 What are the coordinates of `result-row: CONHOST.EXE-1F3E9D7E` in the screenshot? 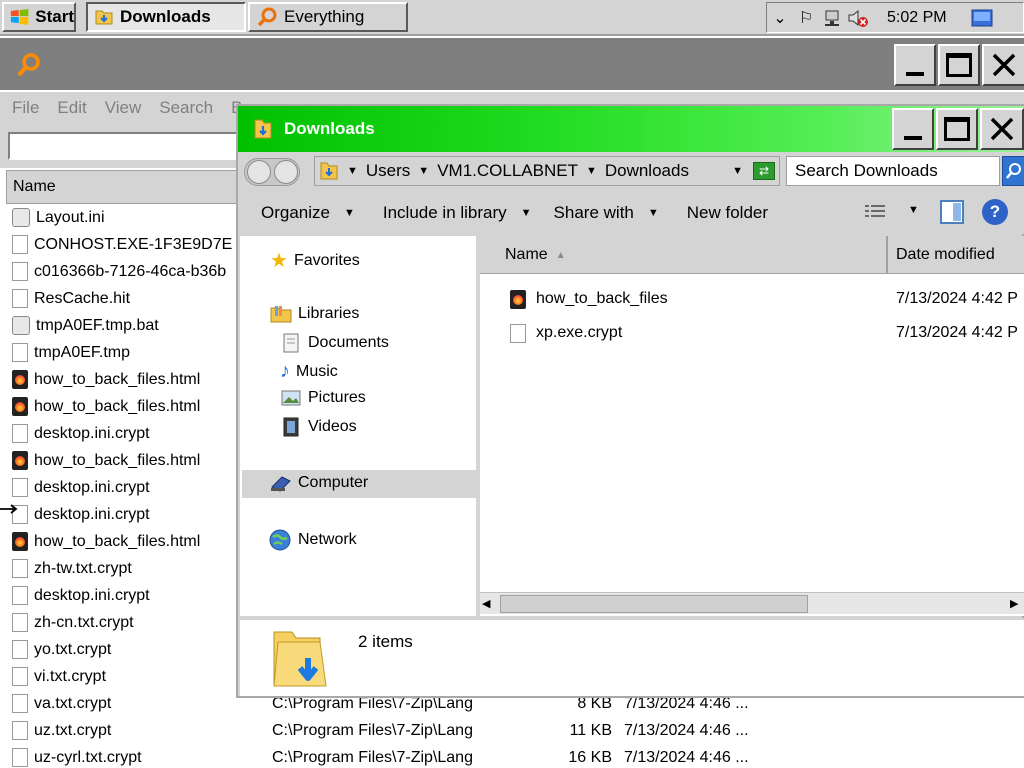 It's located at (122, 244).